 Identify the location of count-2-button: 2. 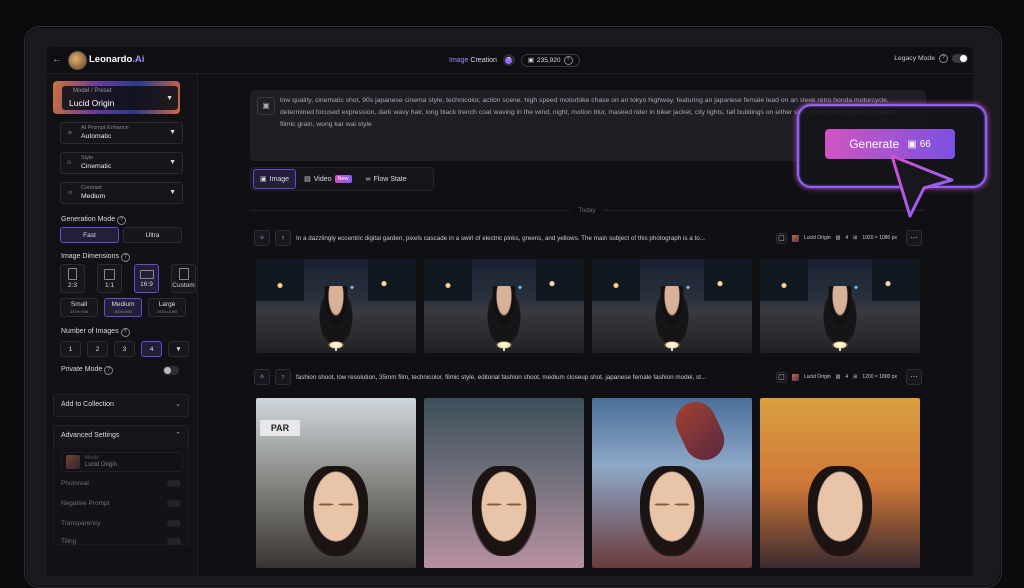
(97, 349).